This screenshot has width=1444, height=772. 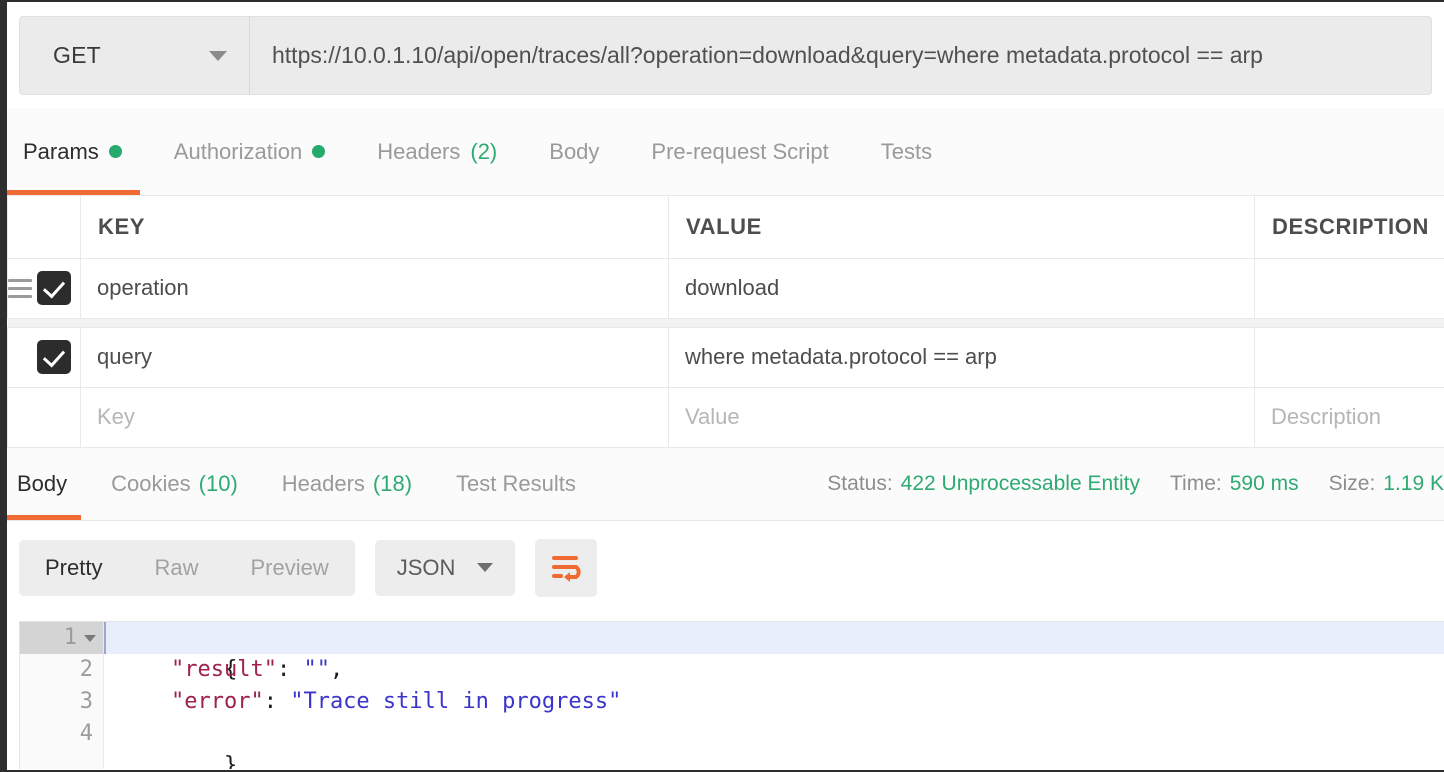 I want to click on tab-tests: Tests, so click(x=906, y=151).